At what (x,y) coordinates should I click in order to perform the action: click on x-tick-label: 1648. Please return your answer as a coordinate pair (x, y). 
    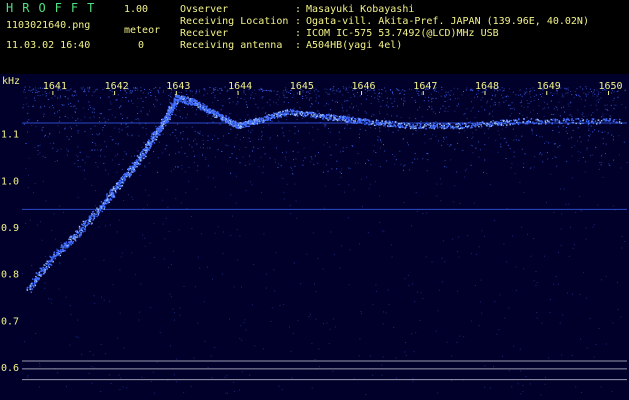
    Looking at the image, I should click on (487, 86).